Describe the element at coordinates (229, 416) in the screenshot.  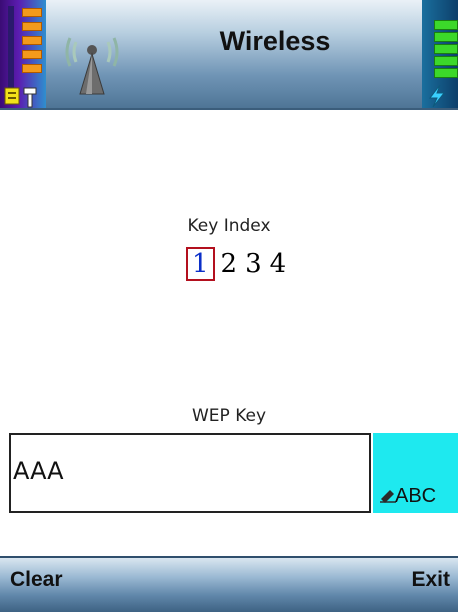
I see `wep-key-label: WEP Key` at that location.